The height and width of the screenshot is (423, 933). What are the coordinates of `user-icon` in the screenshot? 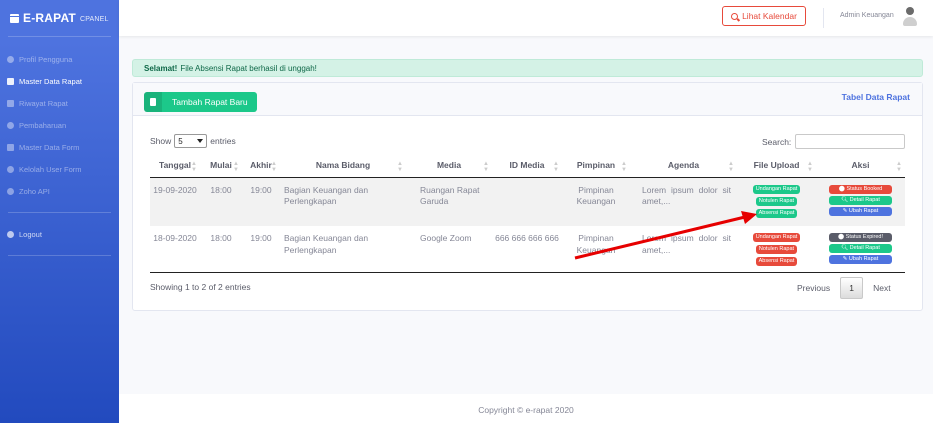 It's located at (10, 59).